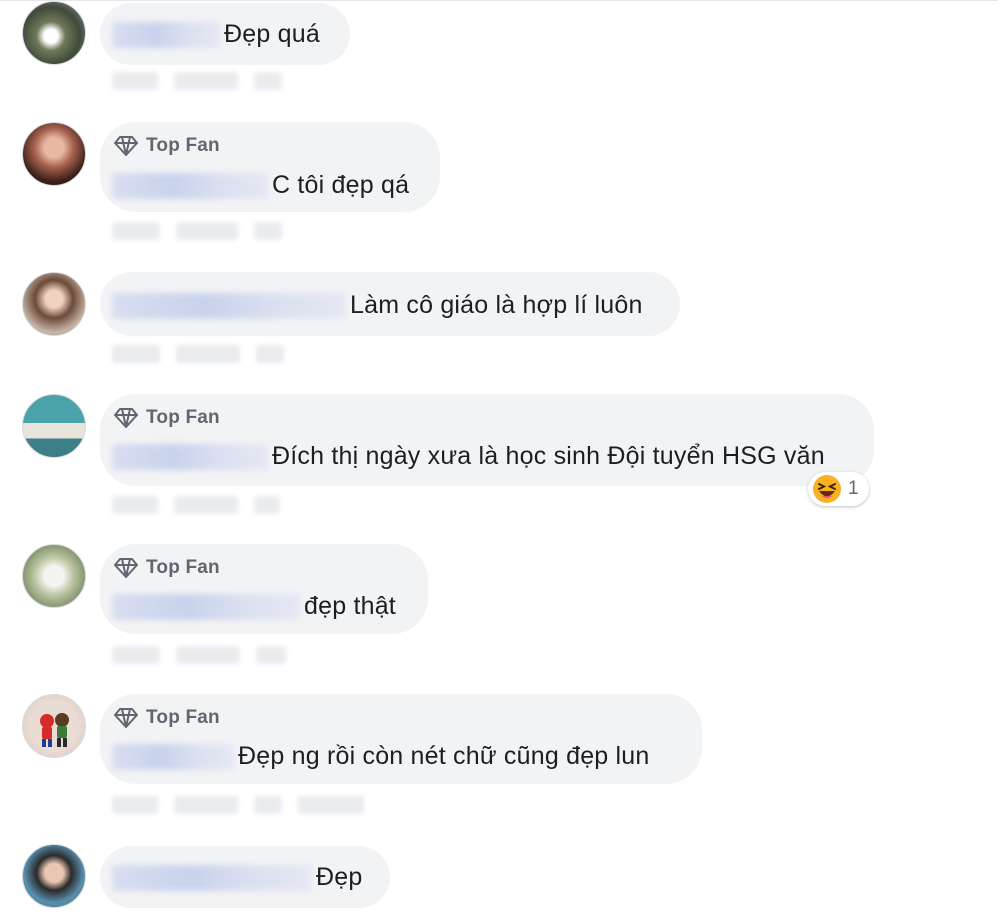 The width and height of the screenshot is (998, 914). I want to click on comment-bubble: Top Fan C tôi đẹp qá, so click(270, 167).